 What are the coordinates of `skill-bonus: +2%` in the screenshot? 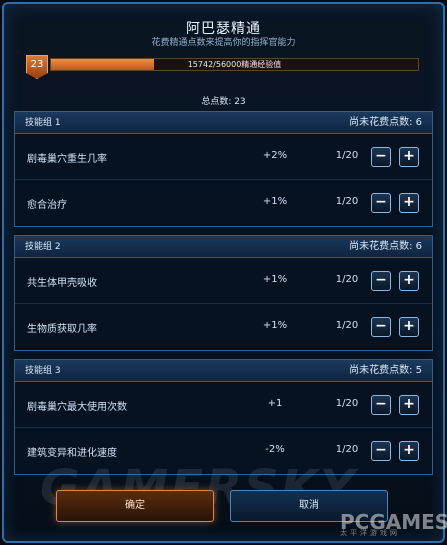 It's located at (275, 155).